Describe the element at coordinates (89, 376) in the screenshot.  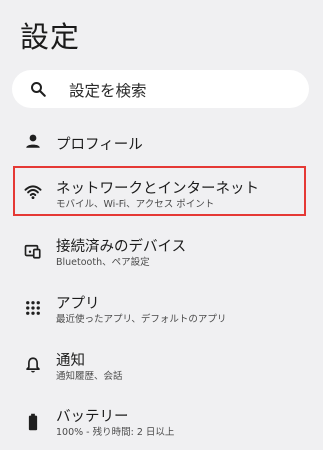
I see `notifications-subtitle: 通知履歴、会話` at that location.